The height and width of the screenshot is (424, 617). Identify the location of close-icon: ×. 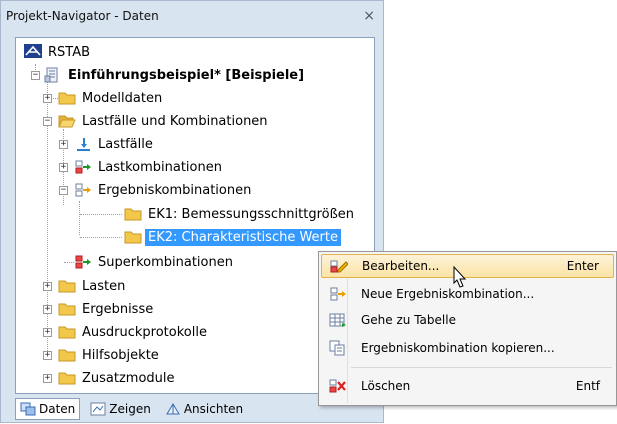
(369, 16).